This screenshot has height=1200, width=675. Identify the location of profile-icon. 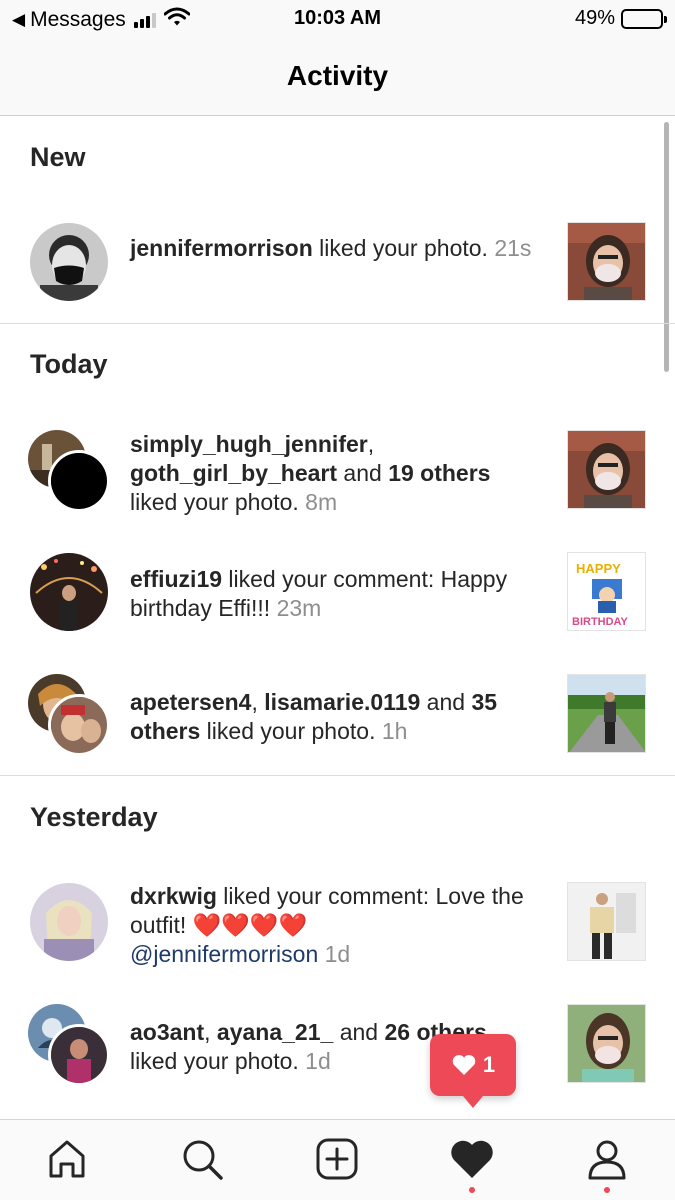
(607, 1159).